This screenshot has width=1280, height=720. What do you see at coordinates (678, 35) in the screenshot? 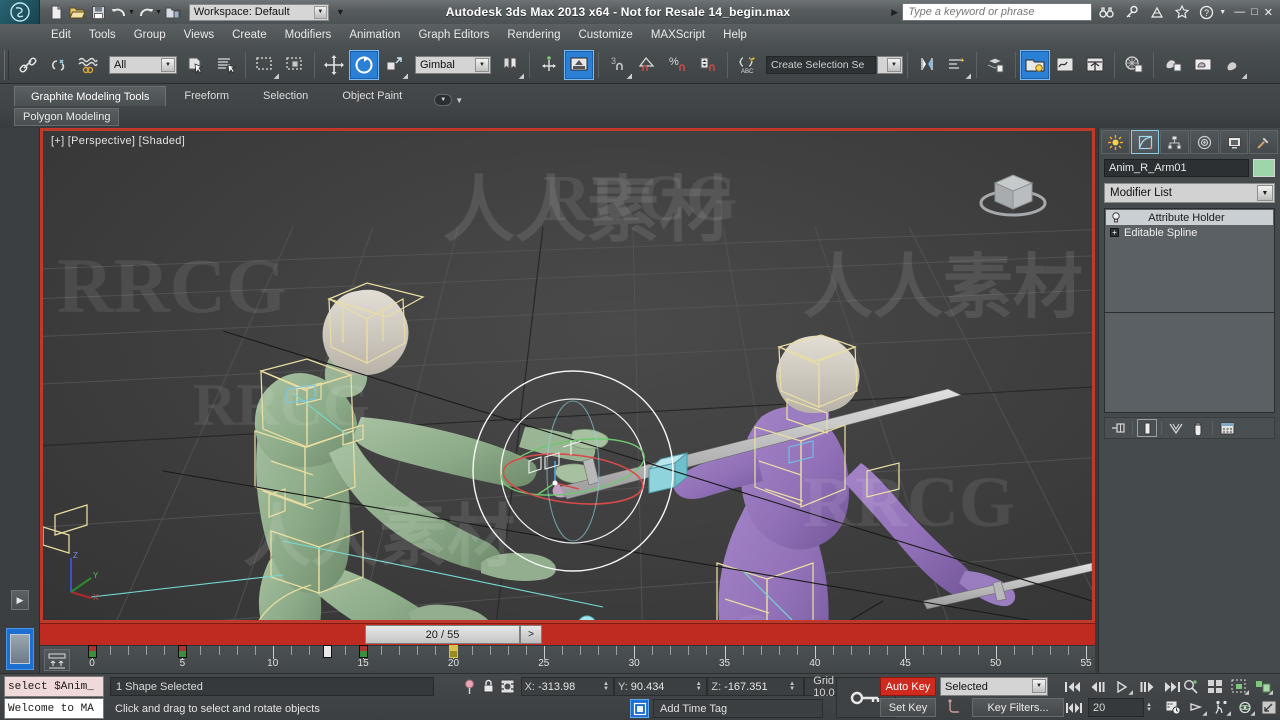
I see `menu-item-maxscript: MAXScript` at bounding box center [678, 35].